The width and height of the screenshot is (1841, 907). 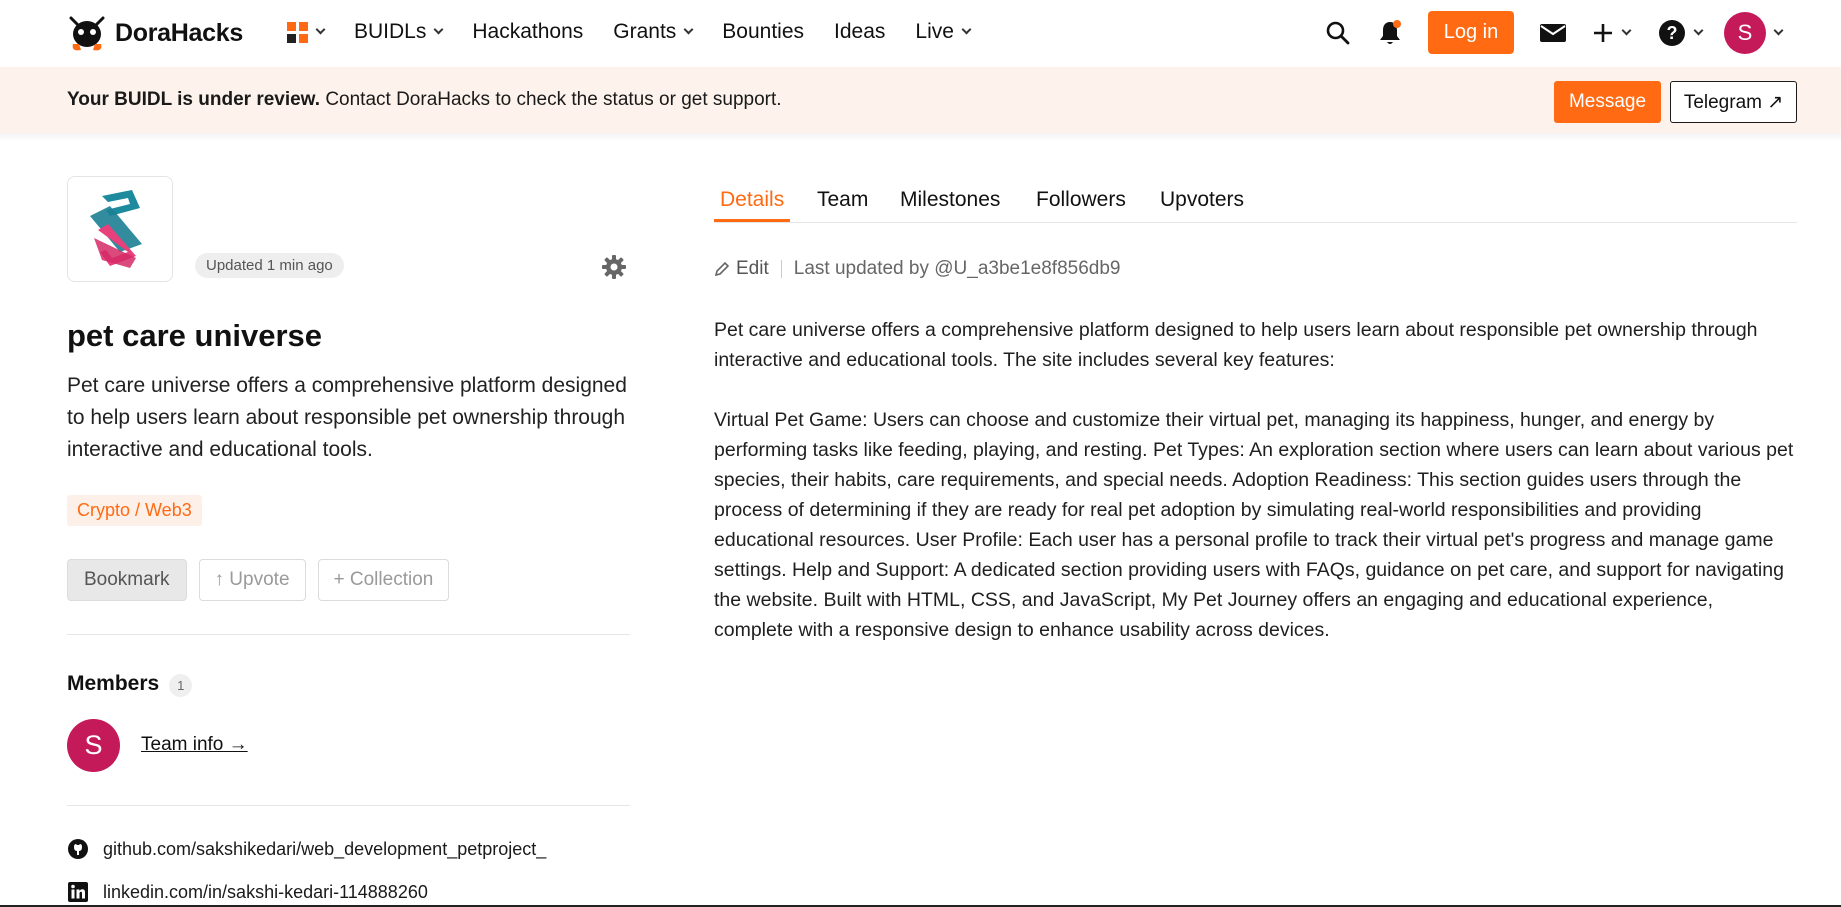 What do you see at coordinates (194, 745) in the screenshot?
I see `team-info-link: Team info →` at bounding box center [194, 745].